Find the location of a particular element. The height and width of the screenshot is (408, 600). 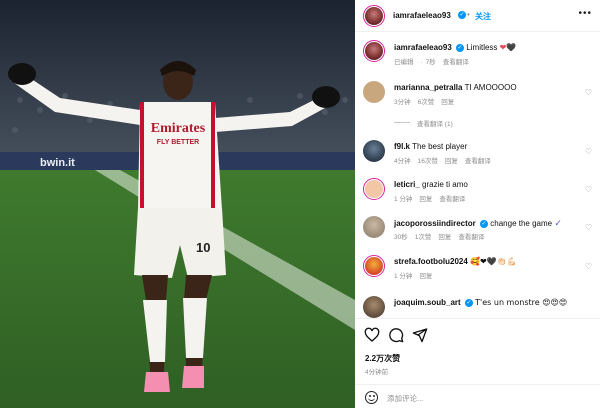

comment-body: The best player is located at coordinates (440, 146).